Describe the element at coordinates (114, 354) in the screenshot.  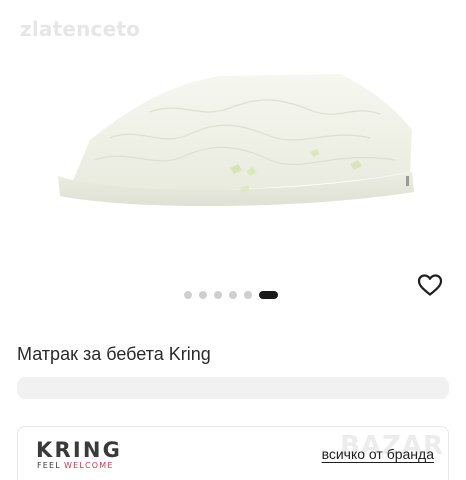
I see `product-title: Матрак за бебета Kring` at that location.